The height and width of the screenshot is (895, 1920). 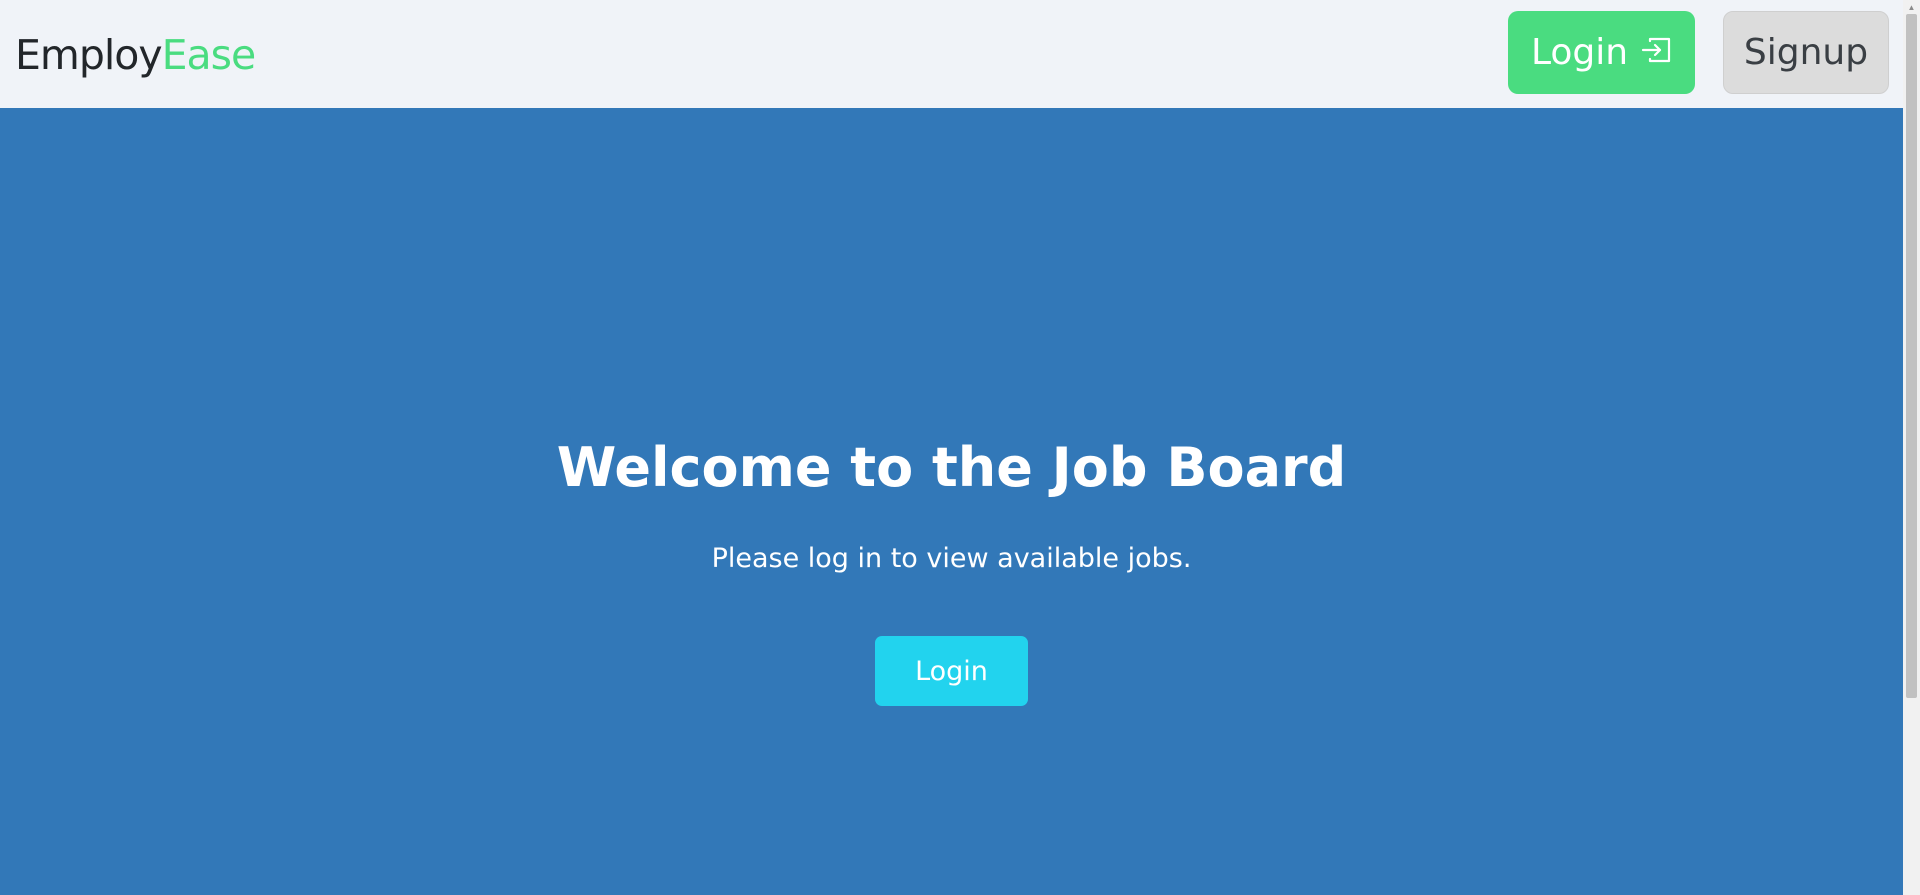 I want to click on vertical-scrollbar: ▲, so click(x=1911, y=447).